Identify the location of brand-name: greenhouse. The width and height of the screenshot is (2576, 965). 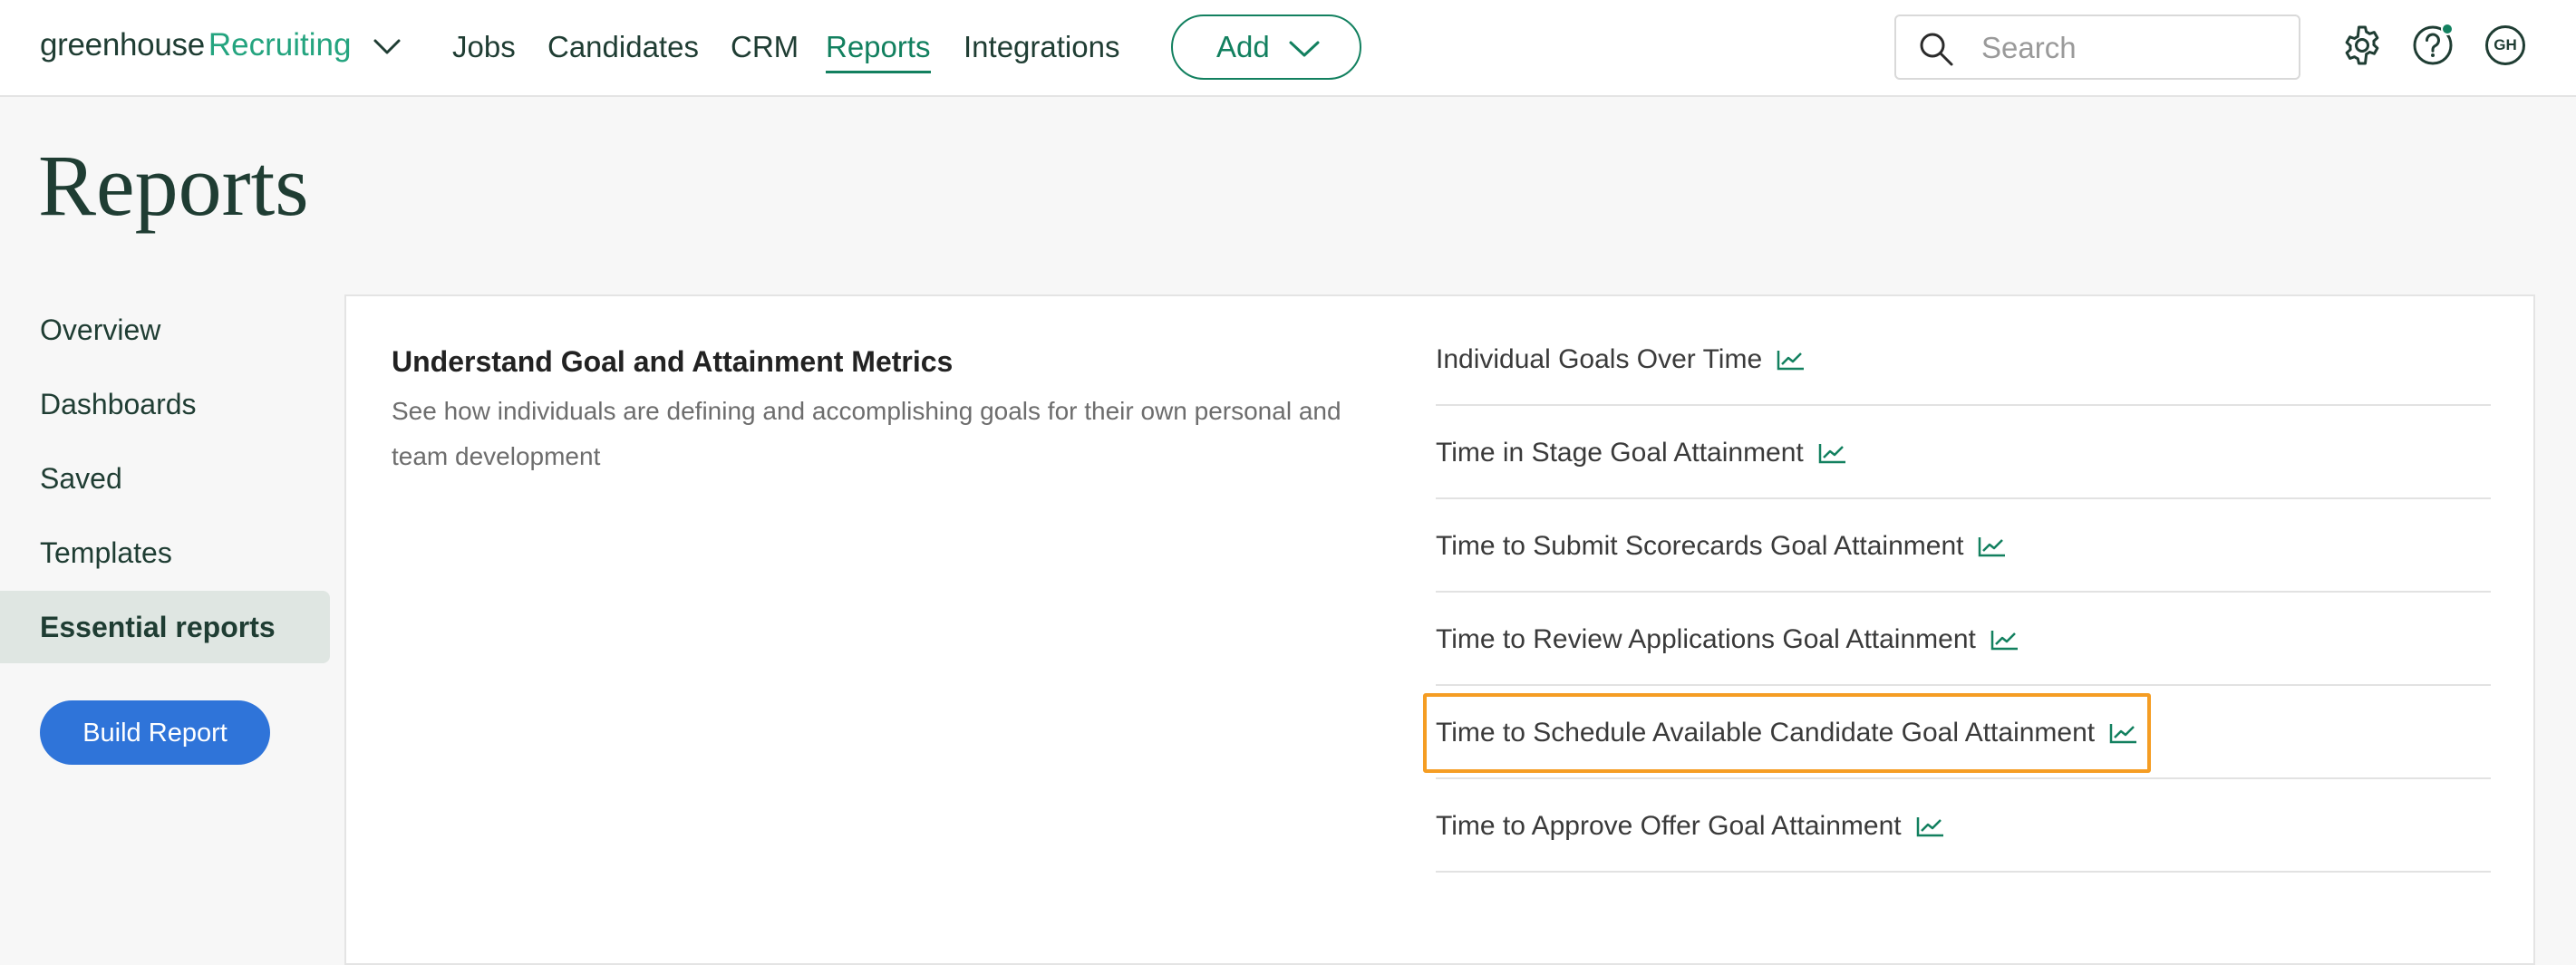
(122, 45).